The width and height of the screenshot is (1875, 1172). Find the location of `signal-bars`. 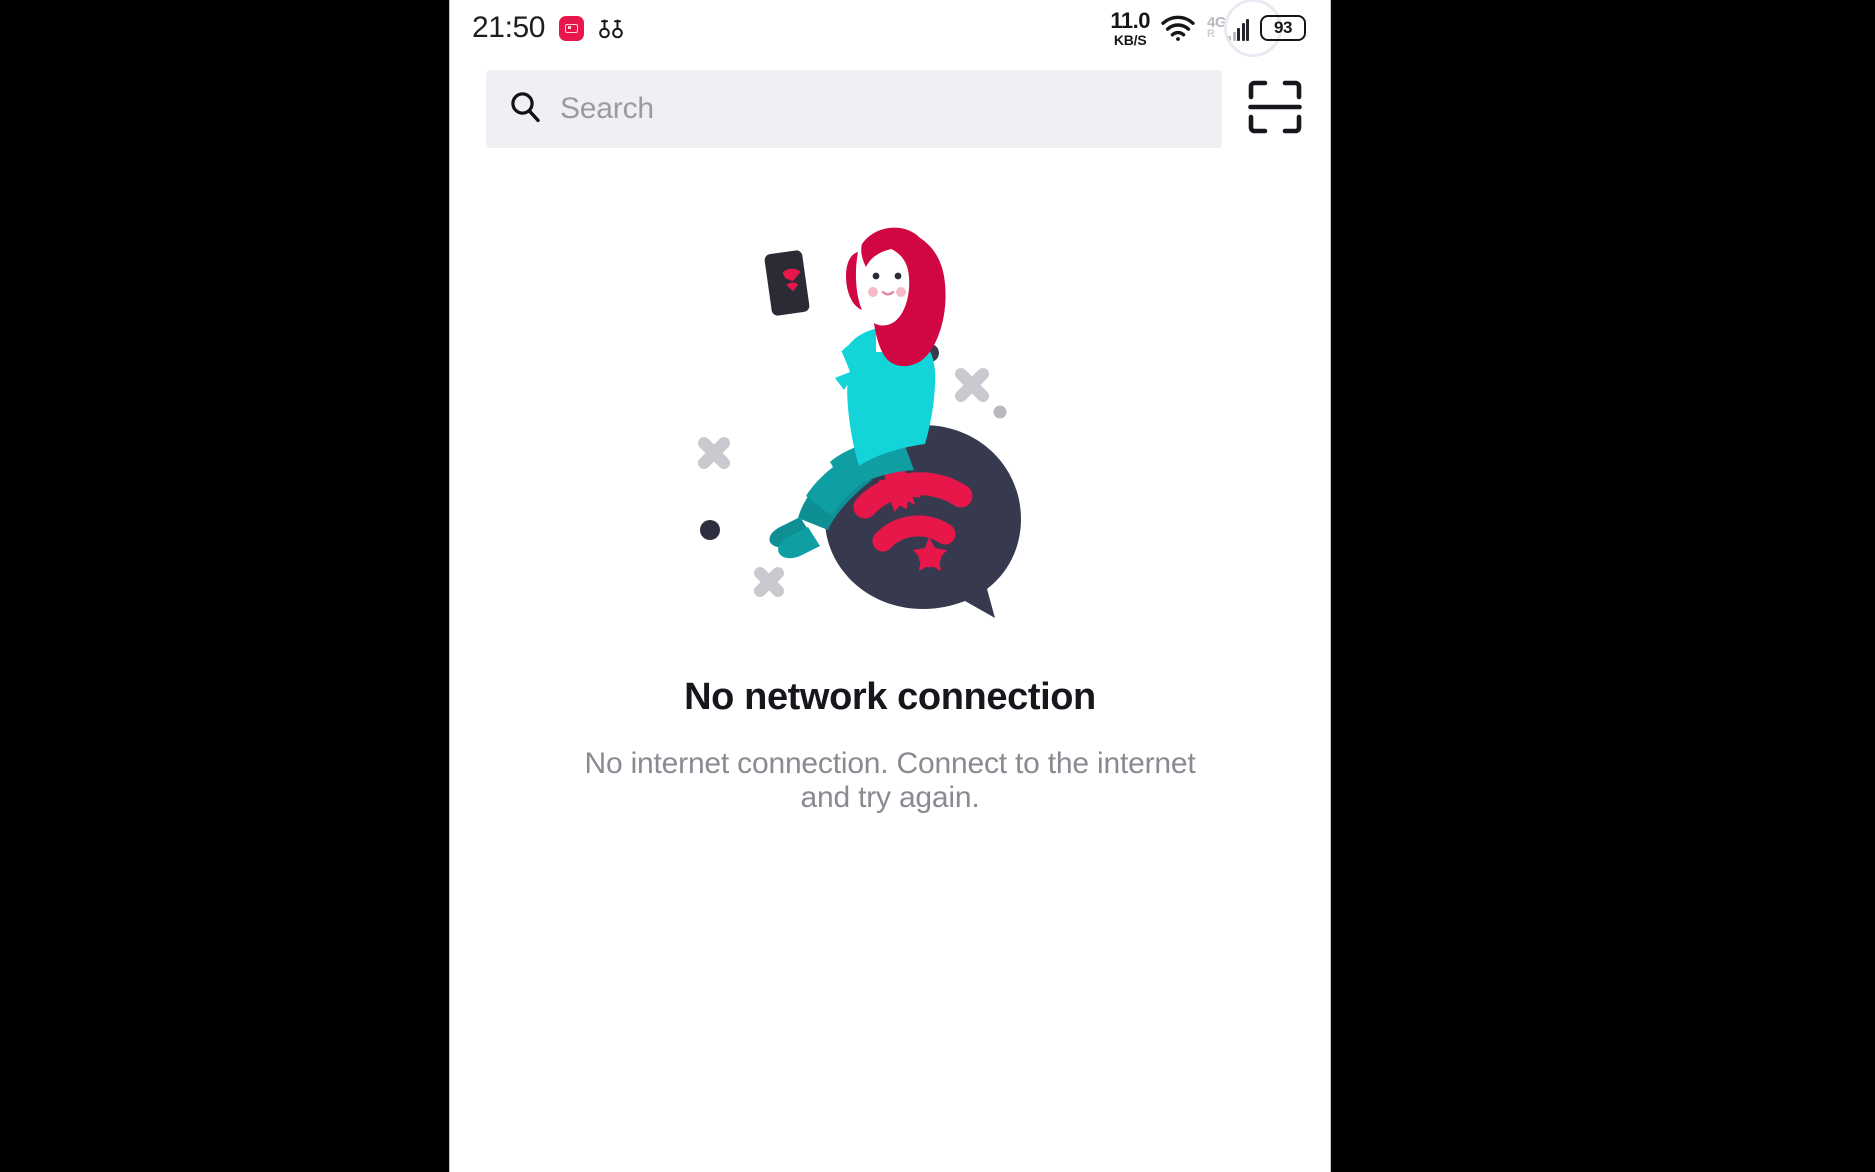

signal-bars is located at coordinates (1238, 30).